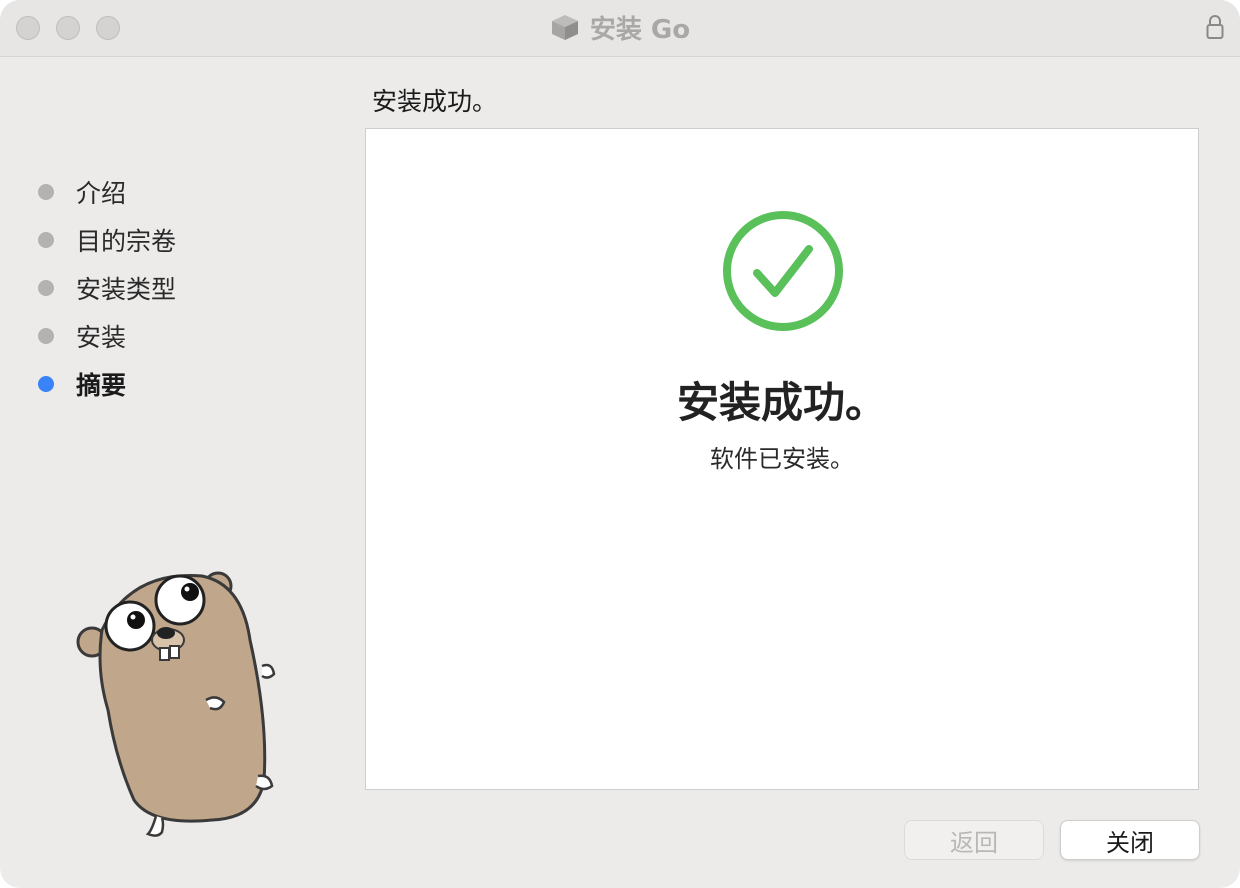 The image size is (1240, 888). I want to click on back-button: 返回, so click(974, 840).